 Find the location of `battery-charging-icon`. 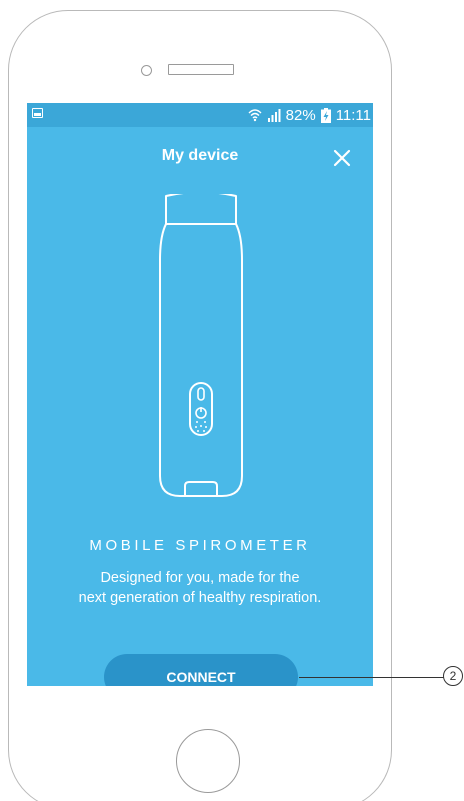

battery-charging-icon is located at coordinates (325, 115).